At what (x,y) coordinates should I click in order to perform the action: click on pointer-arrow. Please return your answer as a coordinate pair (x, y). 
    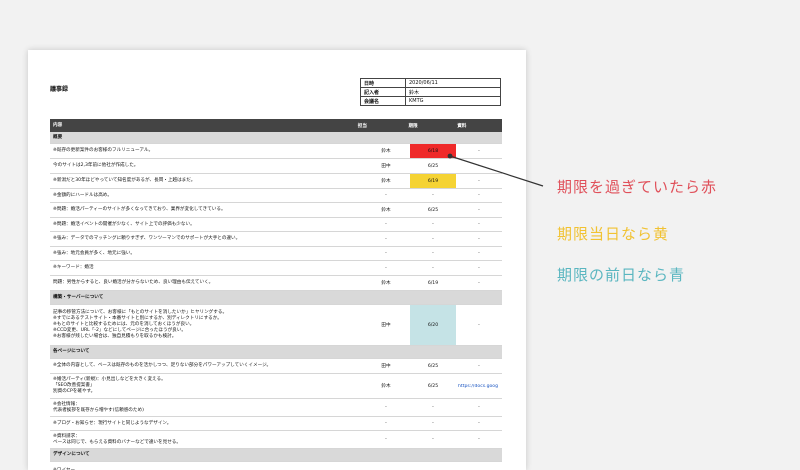
    Looking at the image, I should click on (495, 170).